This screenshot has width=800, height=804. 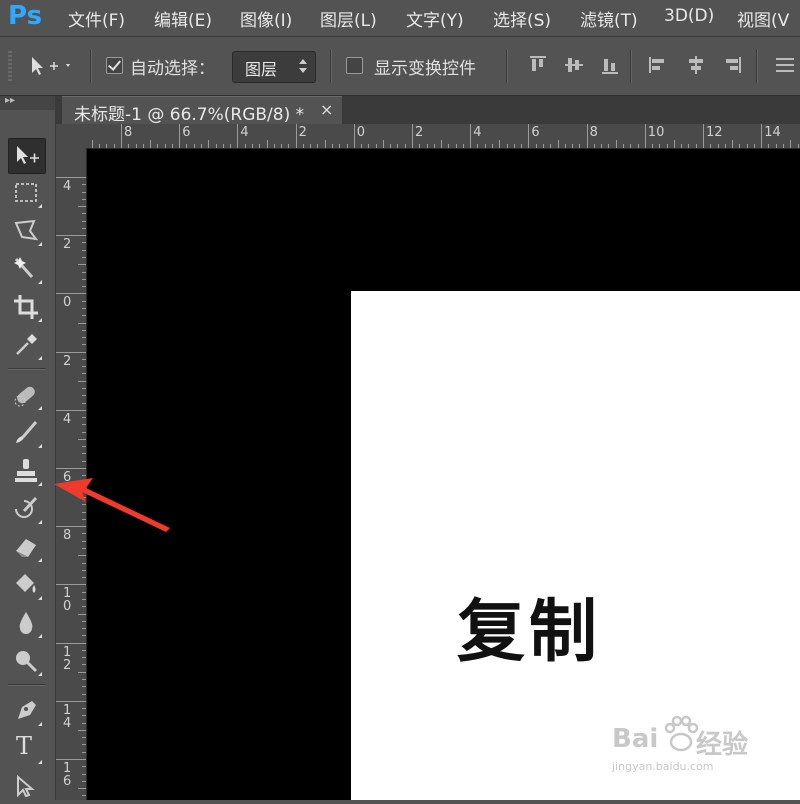 I want to click on watermark-brand-cn: 经验, so click(x=722, y=745).